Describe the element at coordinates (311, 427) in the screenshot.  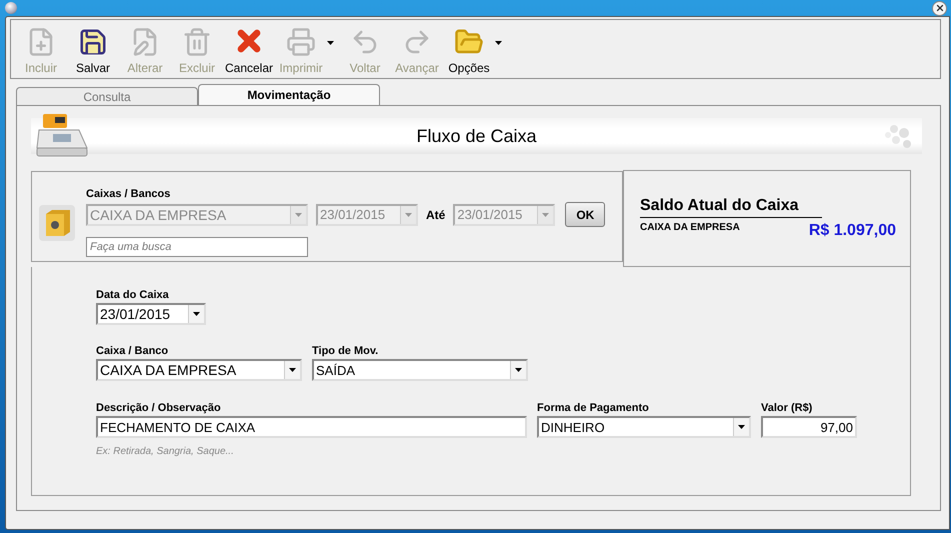
I see `description-field: FECHAMENTO DE CAIXA` at that location.